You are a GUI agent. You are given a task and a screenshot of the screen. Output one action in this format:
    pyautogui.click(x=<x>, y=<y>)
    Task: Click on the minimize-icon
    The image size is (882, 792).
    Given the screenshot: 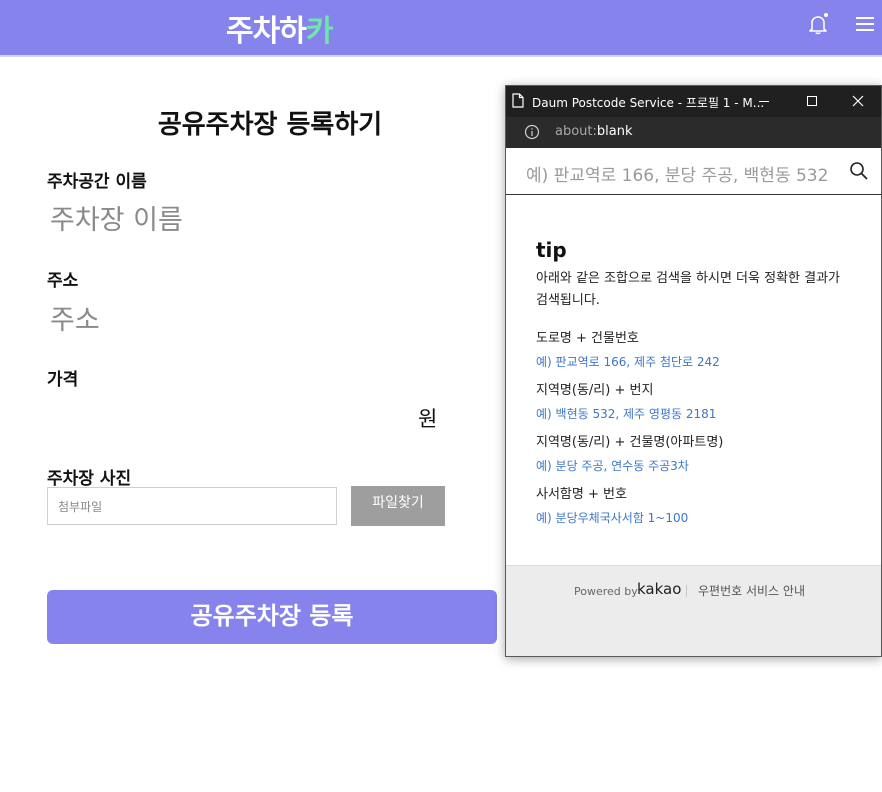 What is the action you would take?
    pyautogui.click(x=764, y=101)
    